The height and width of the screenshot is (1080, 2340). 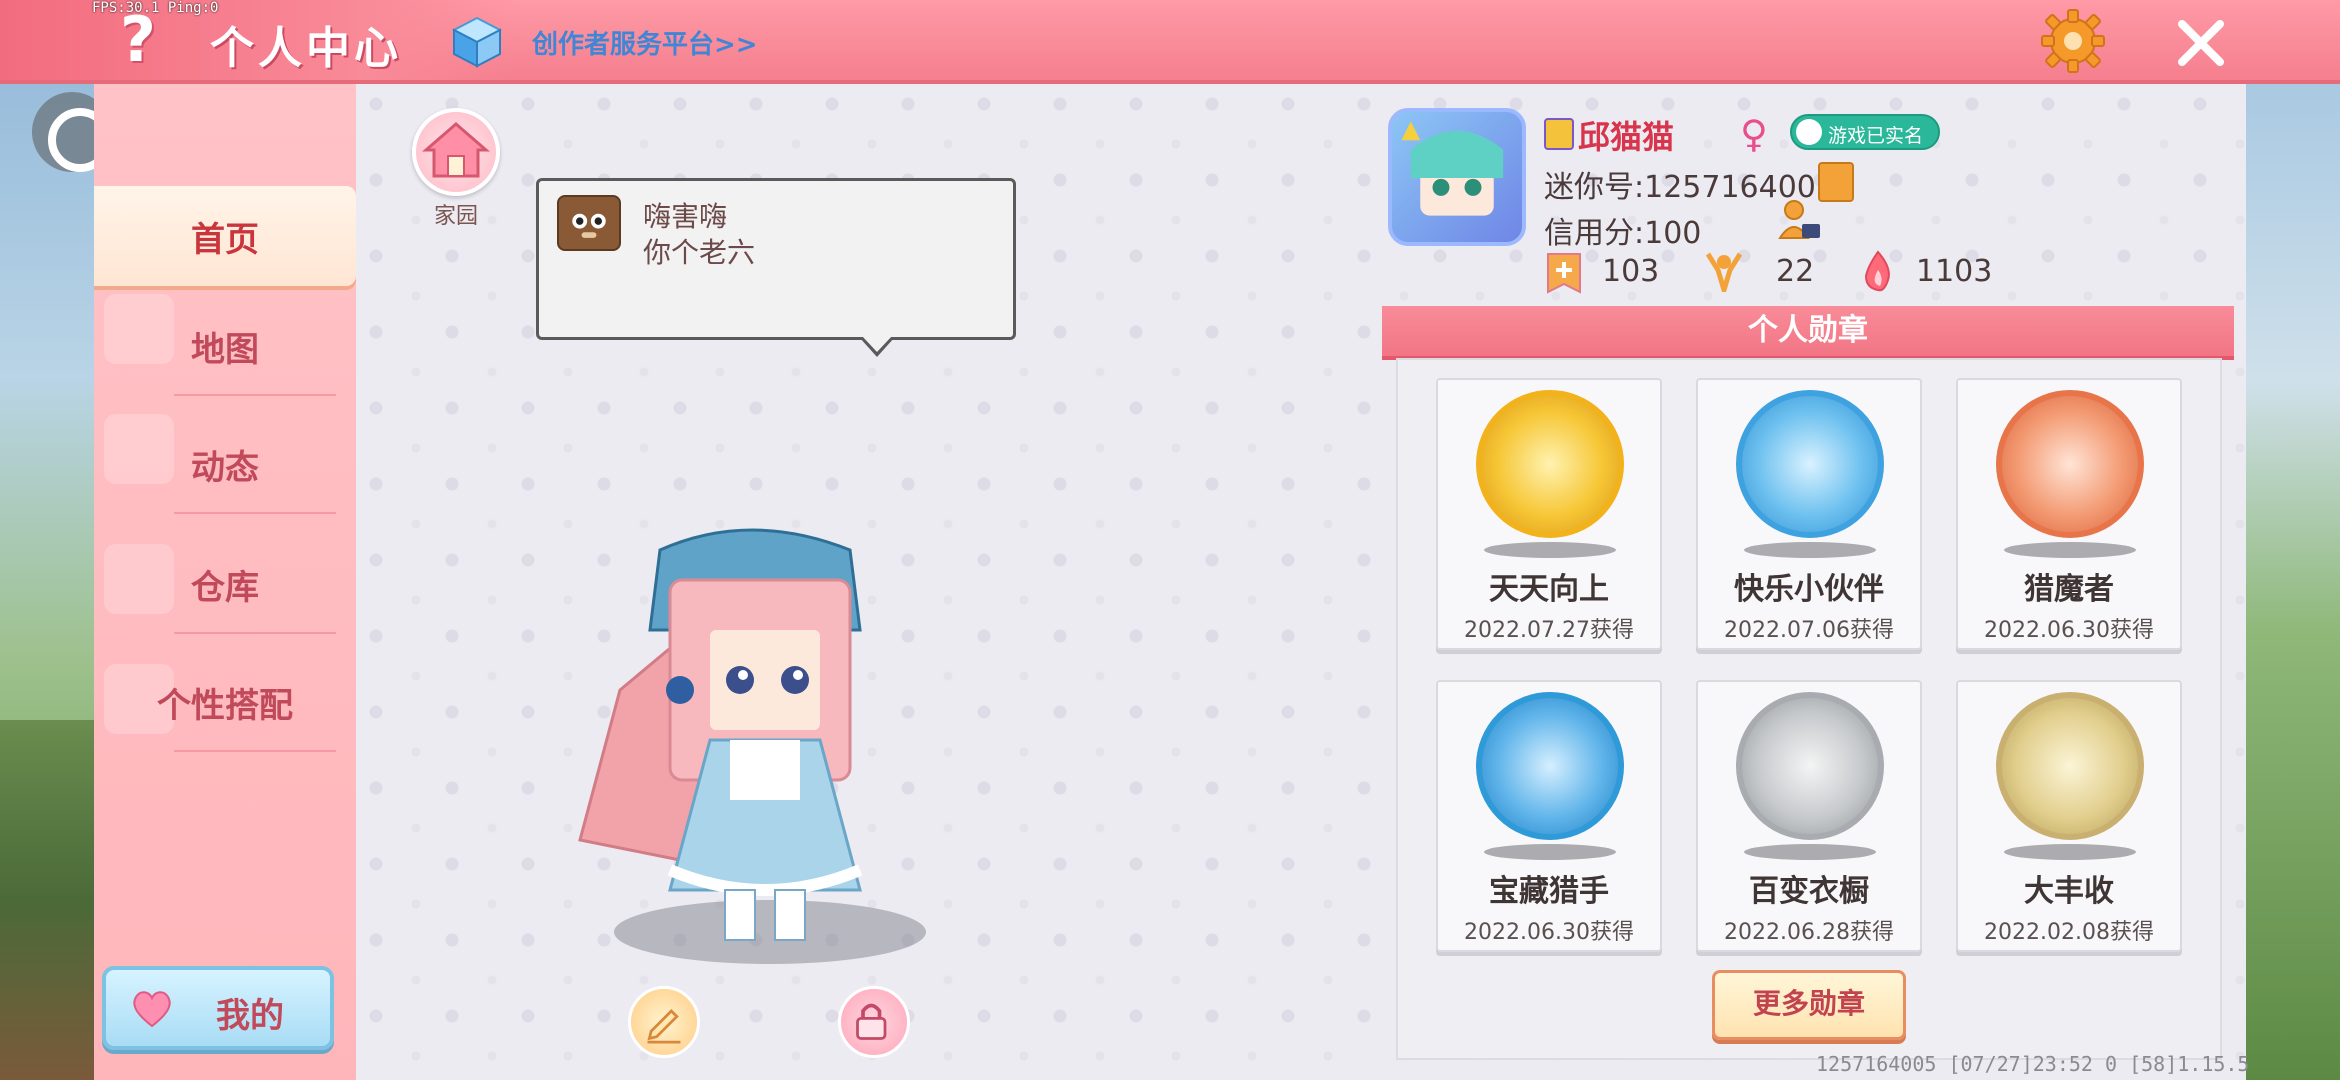 I want to click on sidebar-item-map: 地图, so click(x=225, y=346).